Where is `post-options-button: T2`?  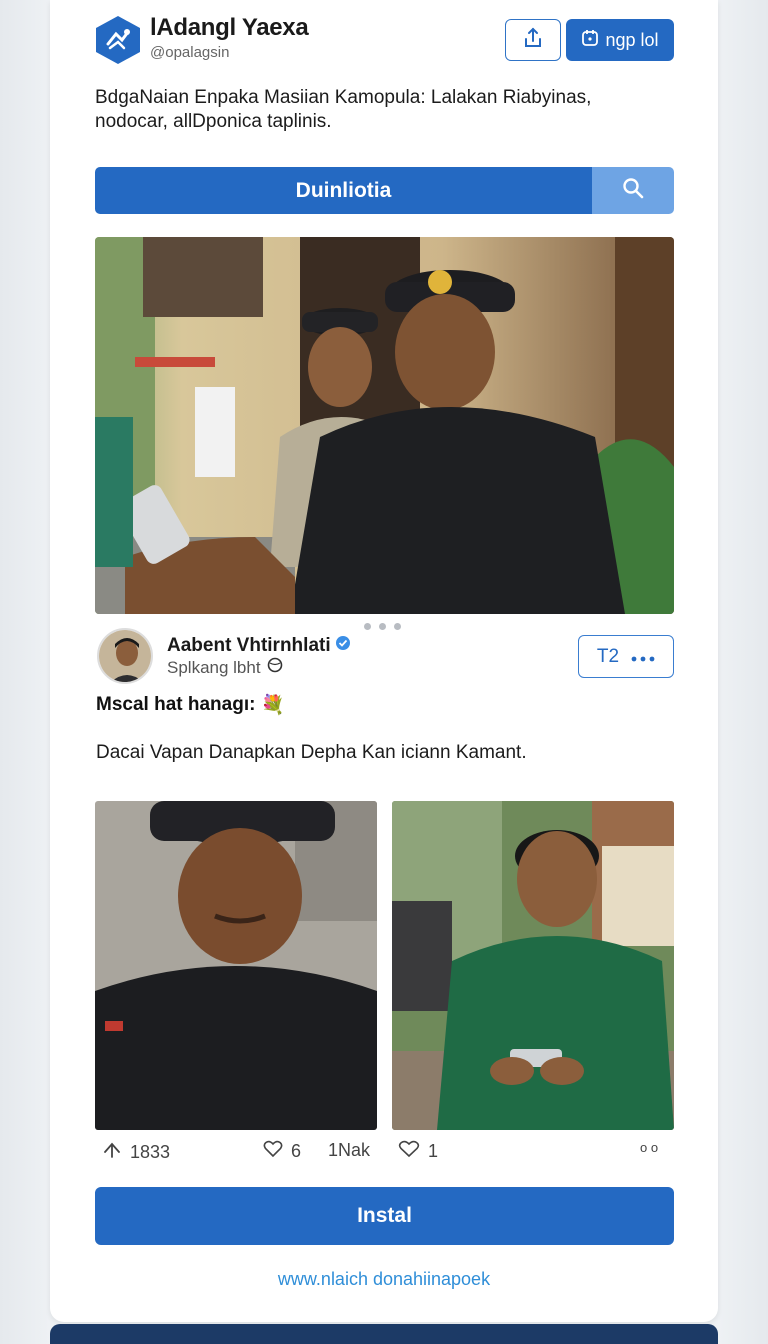
post-options-button: T2 is located at coordinates (626, 656).